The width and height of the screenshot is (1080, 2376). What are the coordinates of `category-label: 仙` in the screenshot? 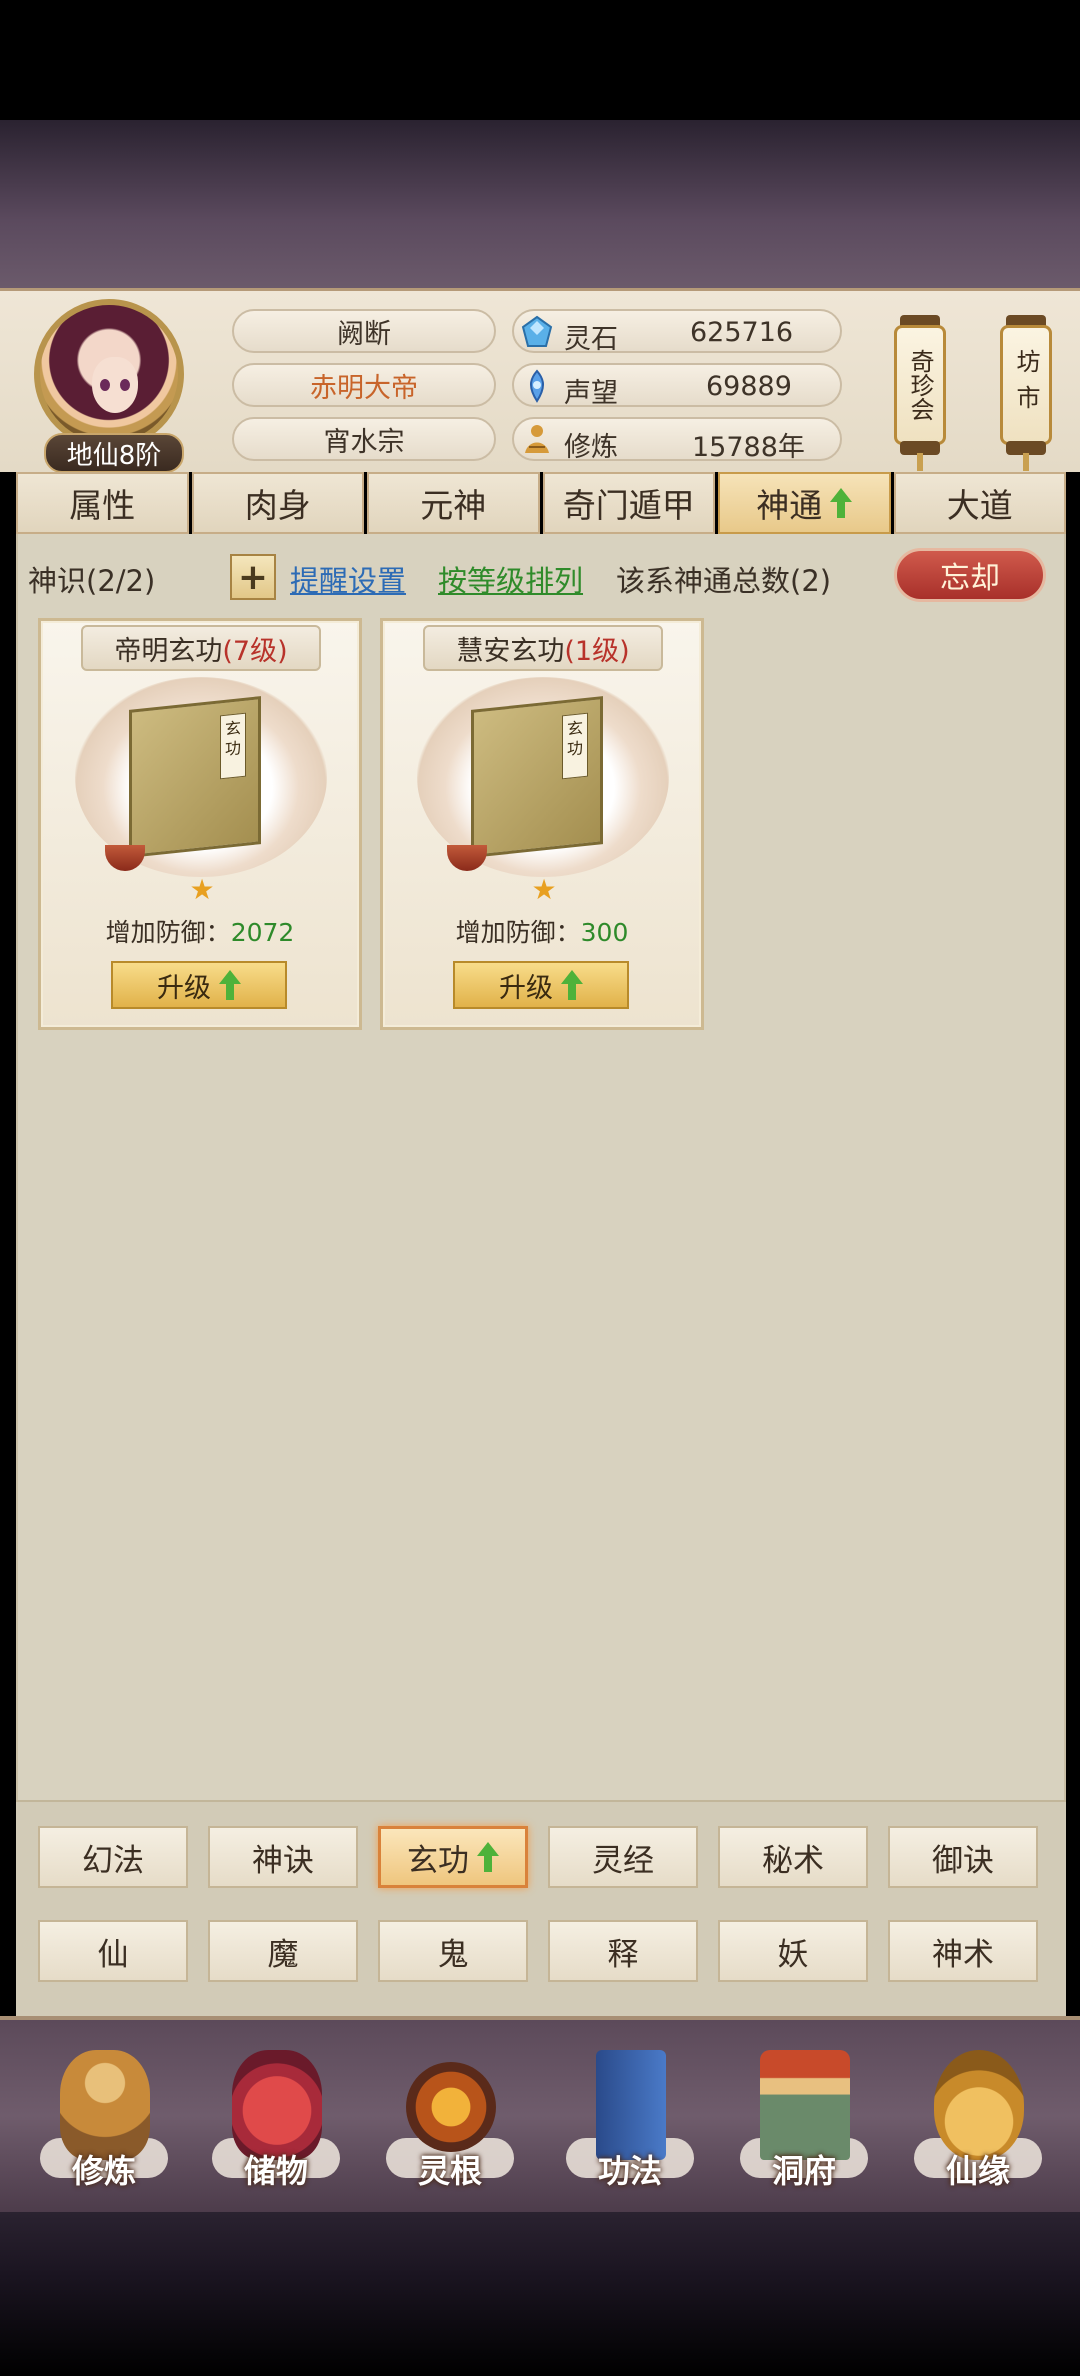 It's located at (113, 1954).